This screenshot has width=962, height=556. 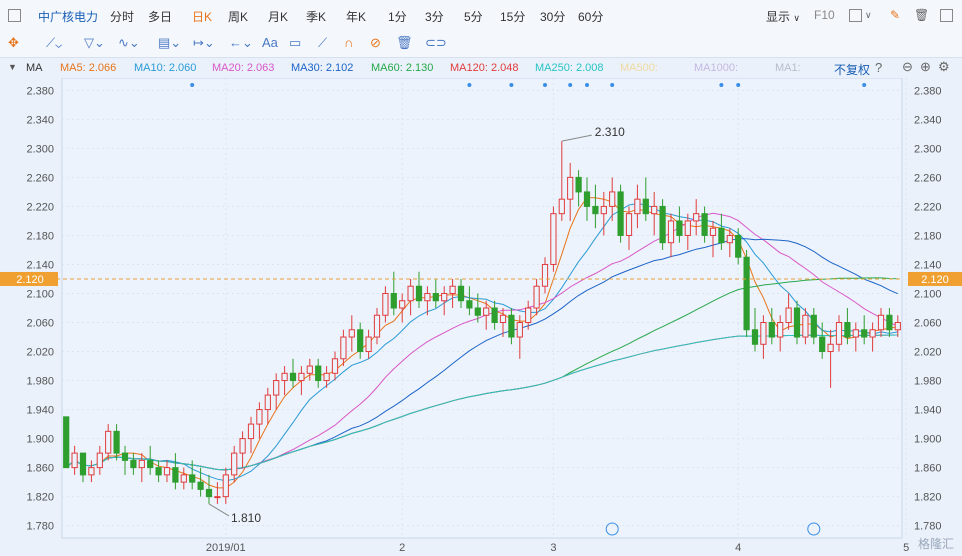 What do you see at coordinates (921, 15) in the screenshot?
I see `delete-icon: 🗑` at bounding box center [921, 15].